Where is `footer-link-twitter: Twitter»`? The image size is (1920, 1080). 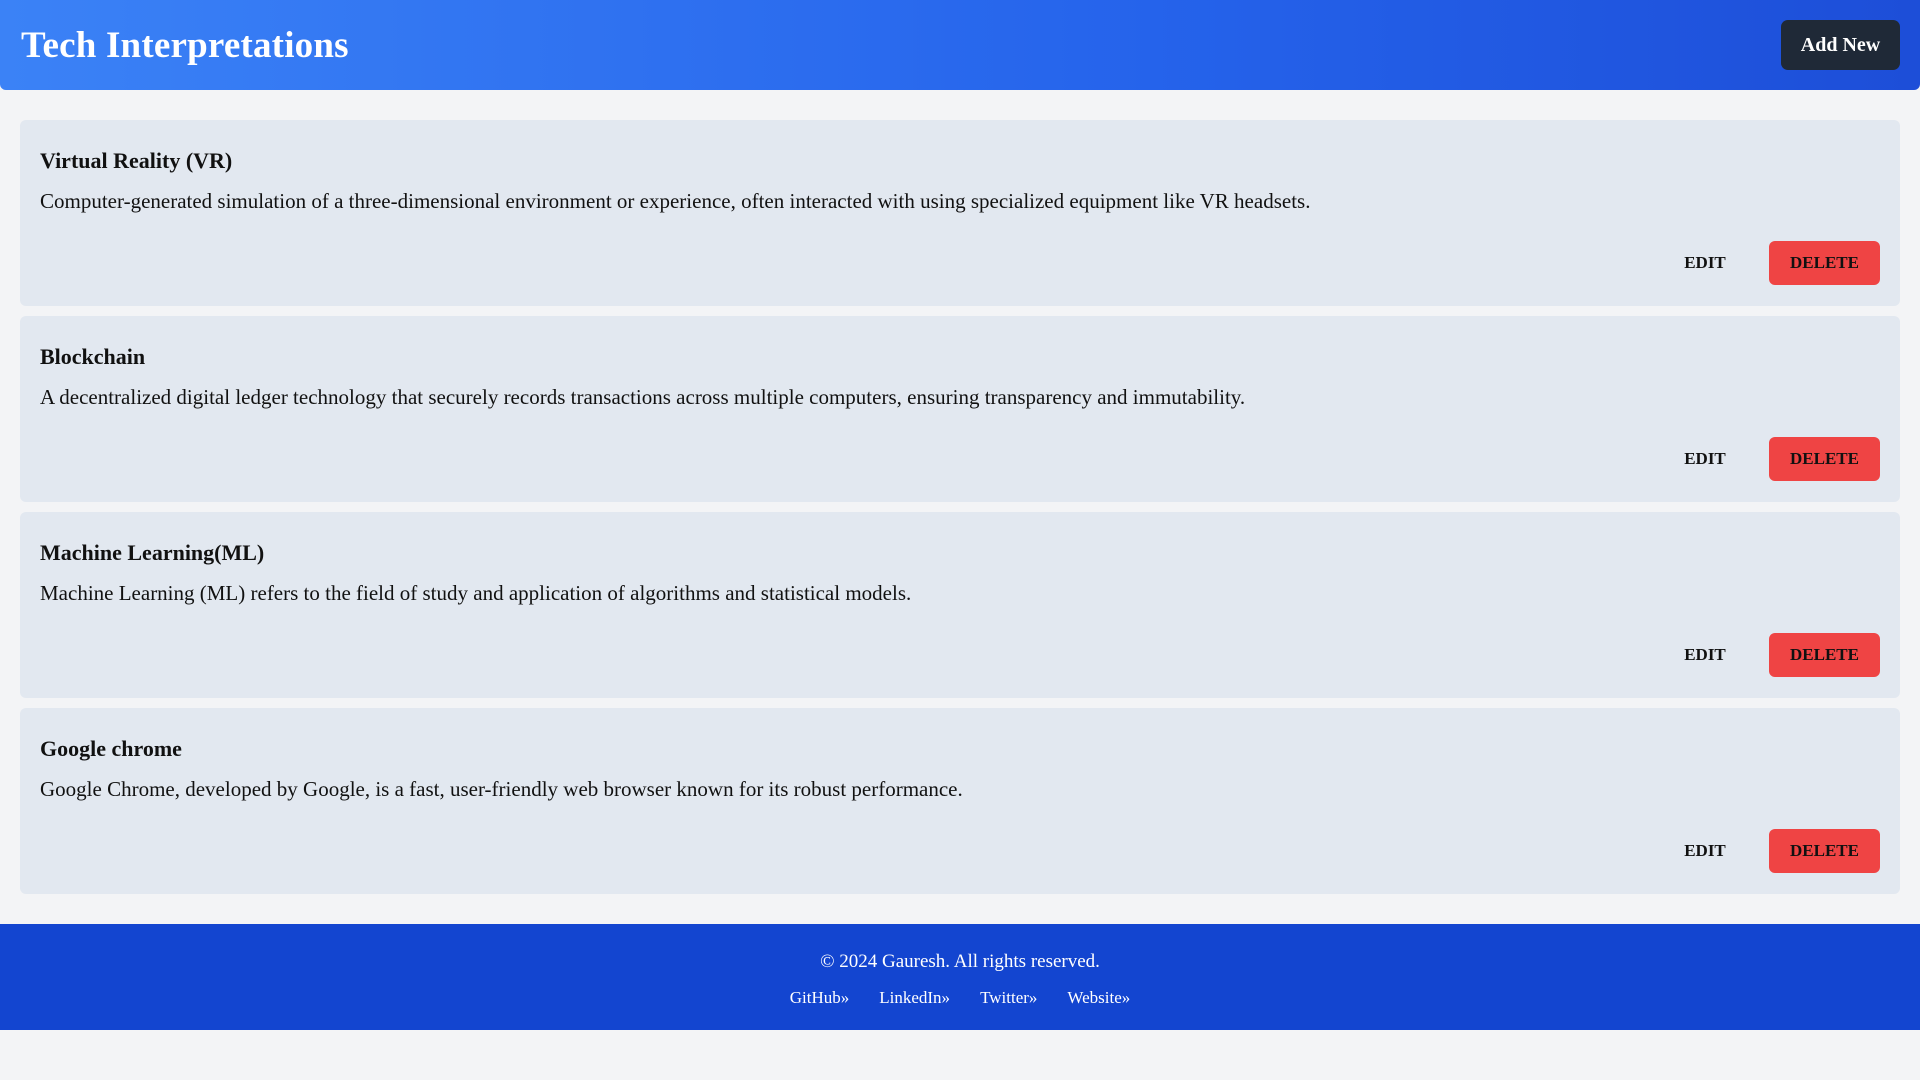 footer-link-twitter: Twitter» is located at coordinates (1008, 998).